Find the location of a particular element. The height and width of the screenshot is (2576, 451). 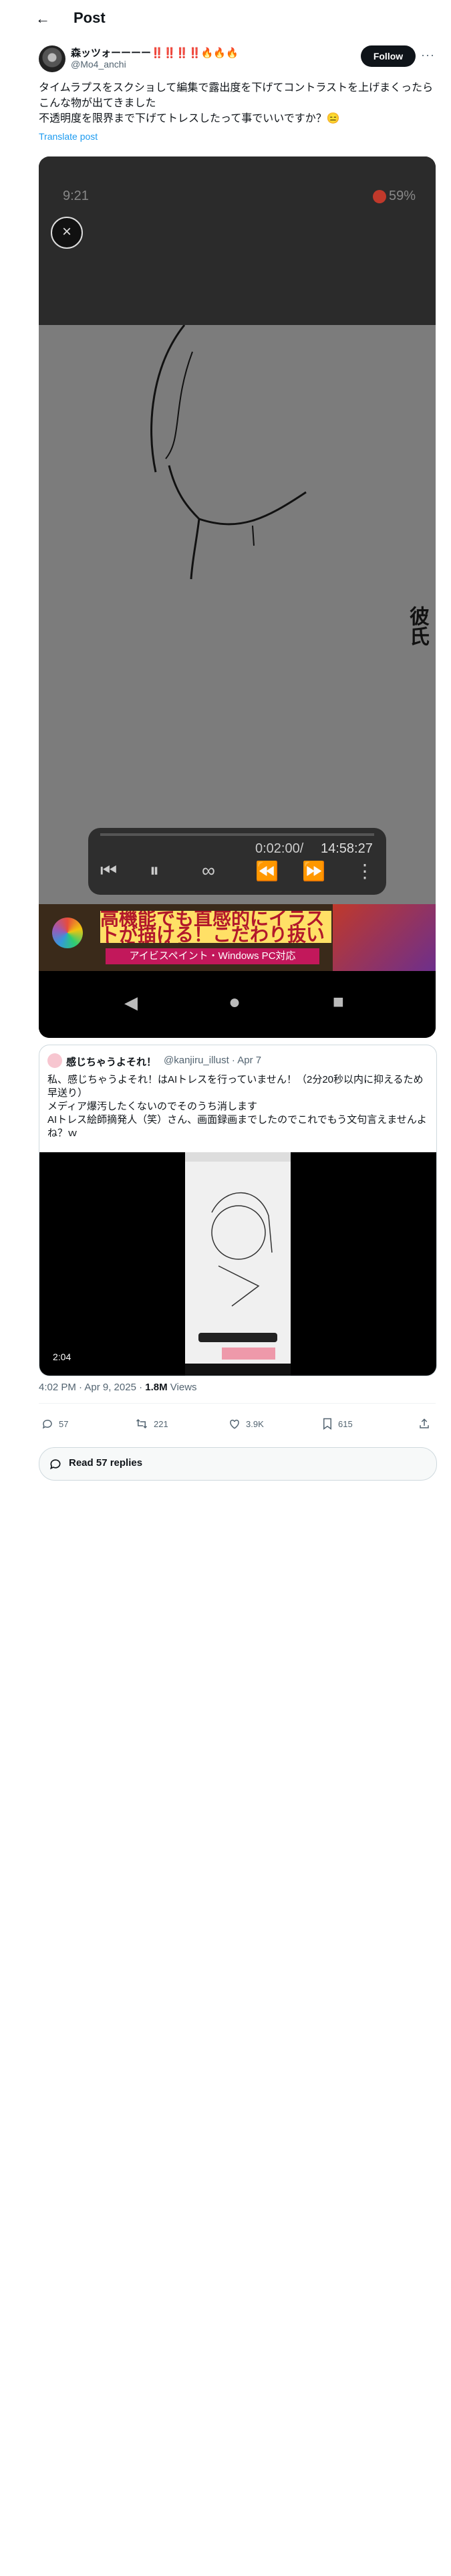

loop-icon: ∞ is located at coordinates (208, 870).